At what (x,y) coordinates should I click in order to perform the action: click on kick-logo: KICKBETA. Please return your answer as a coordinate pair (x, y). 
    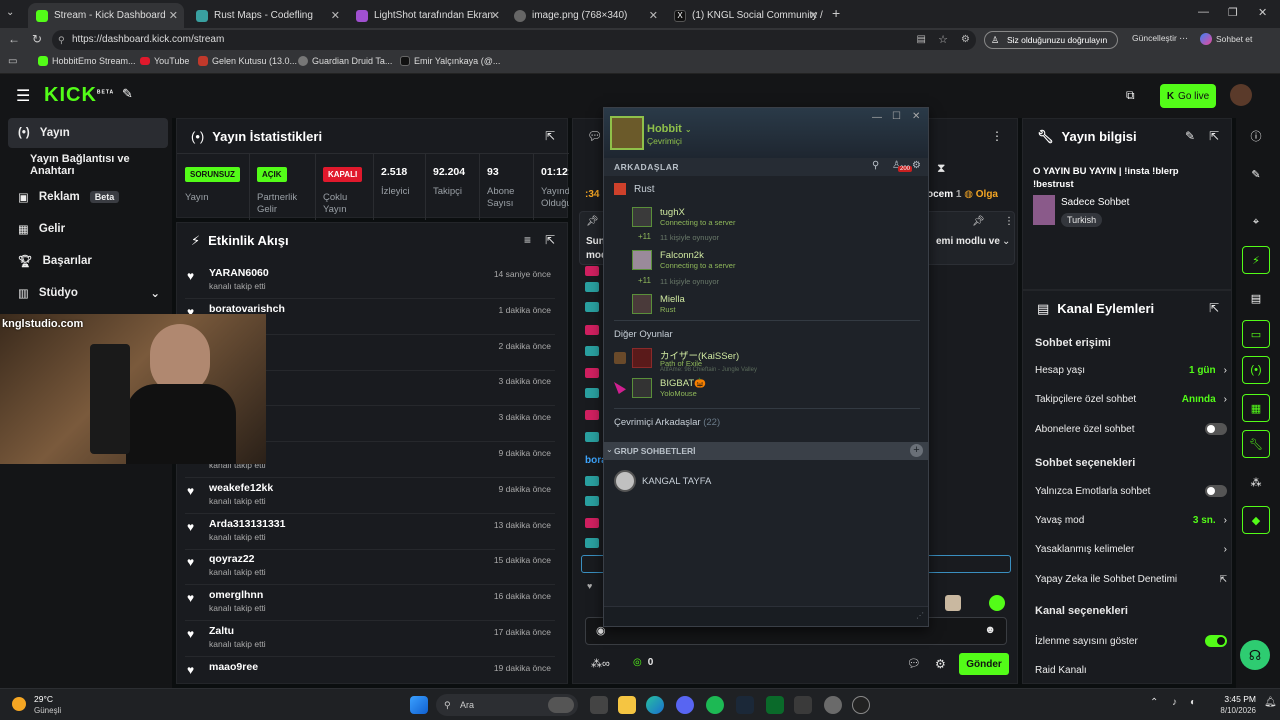
    Looking at the image, I should click on (79, 95).